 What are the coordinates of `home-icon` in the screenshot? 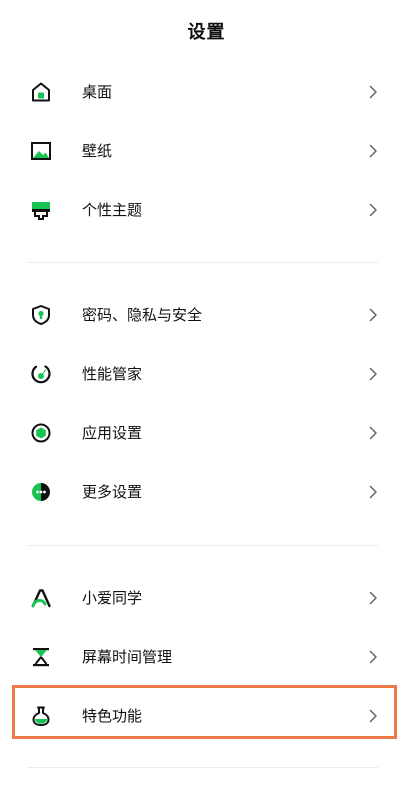 It's located at (41, 92).